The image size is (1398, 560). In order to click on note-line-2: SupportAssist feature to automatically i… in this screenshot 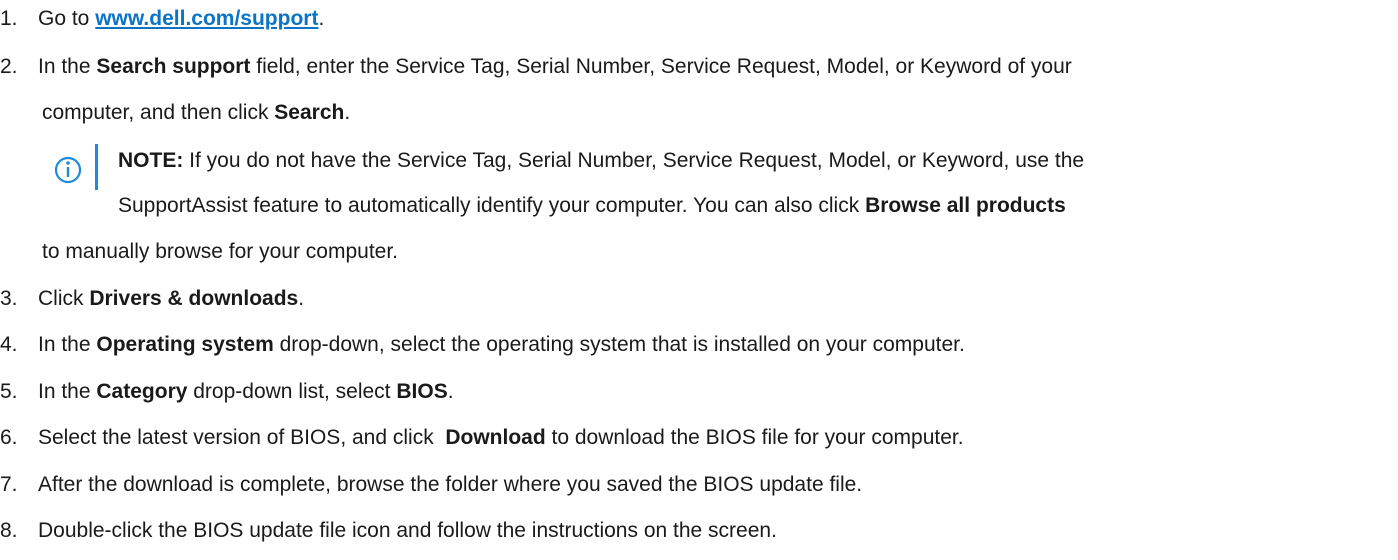, I will do `click(592, 205)`.